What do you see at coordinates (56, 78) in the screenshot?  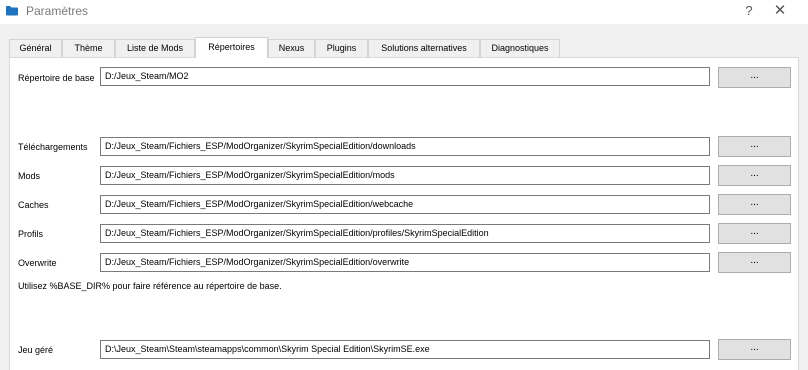 I see `base-dir-label: Répertoire de base` at bounding box center [56, 78].